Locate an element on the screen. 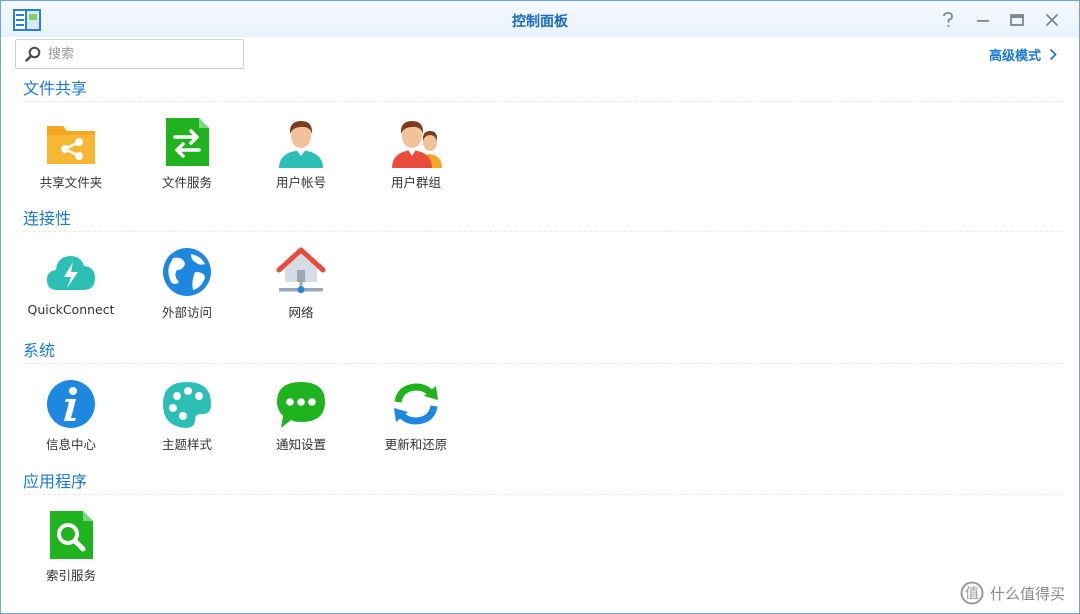 The image size is (1080, 614). item-theme: 主题样式 is located at coordinates (187, 415).